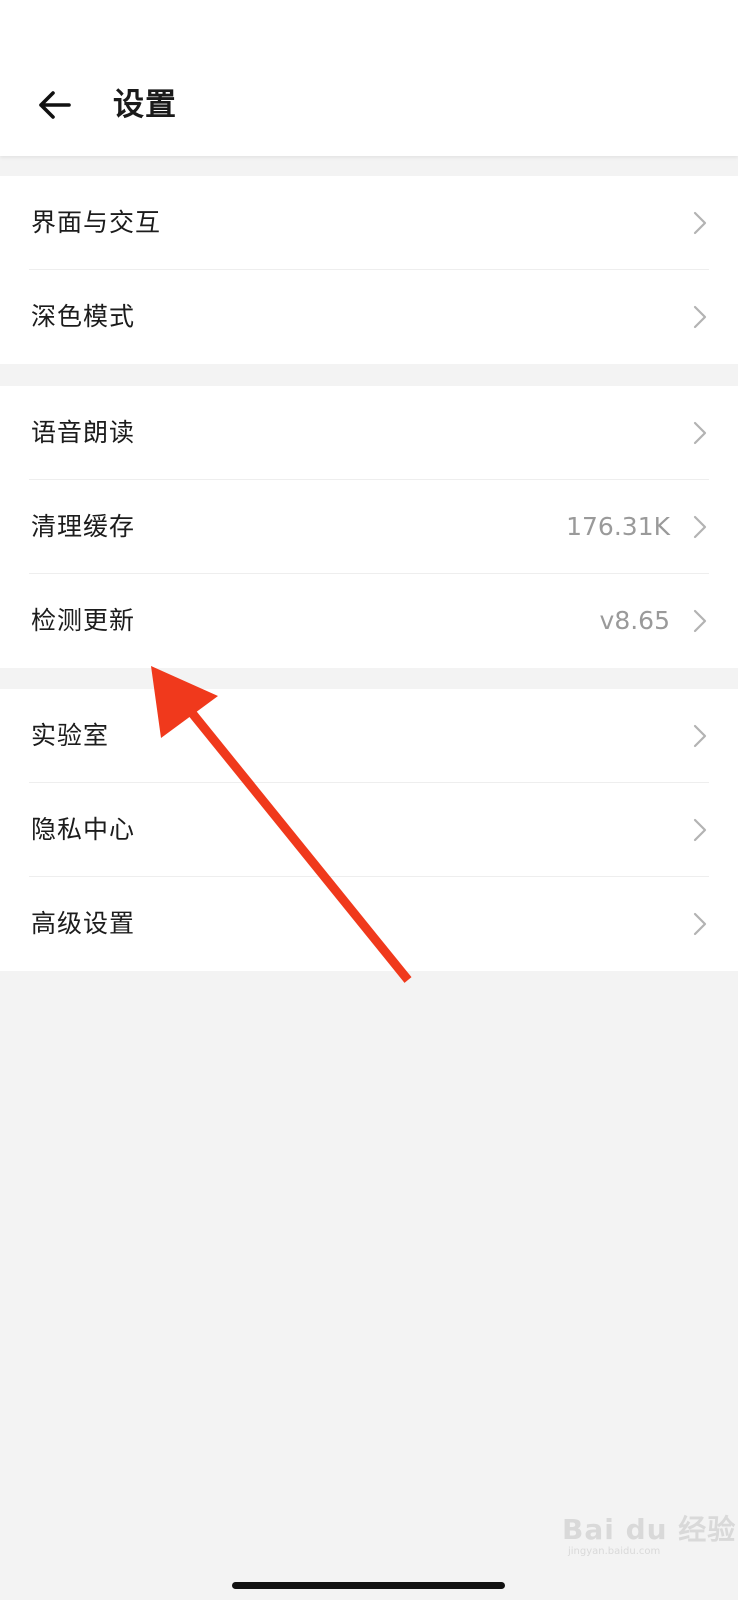 Image resolution: width=738 pixels, height=1600 pixels. What do you see at coordinates (614, 1551) in the screenshot?
I see `watermark-url: jingyan.baidu.com` at bounding box center [614, 1551].